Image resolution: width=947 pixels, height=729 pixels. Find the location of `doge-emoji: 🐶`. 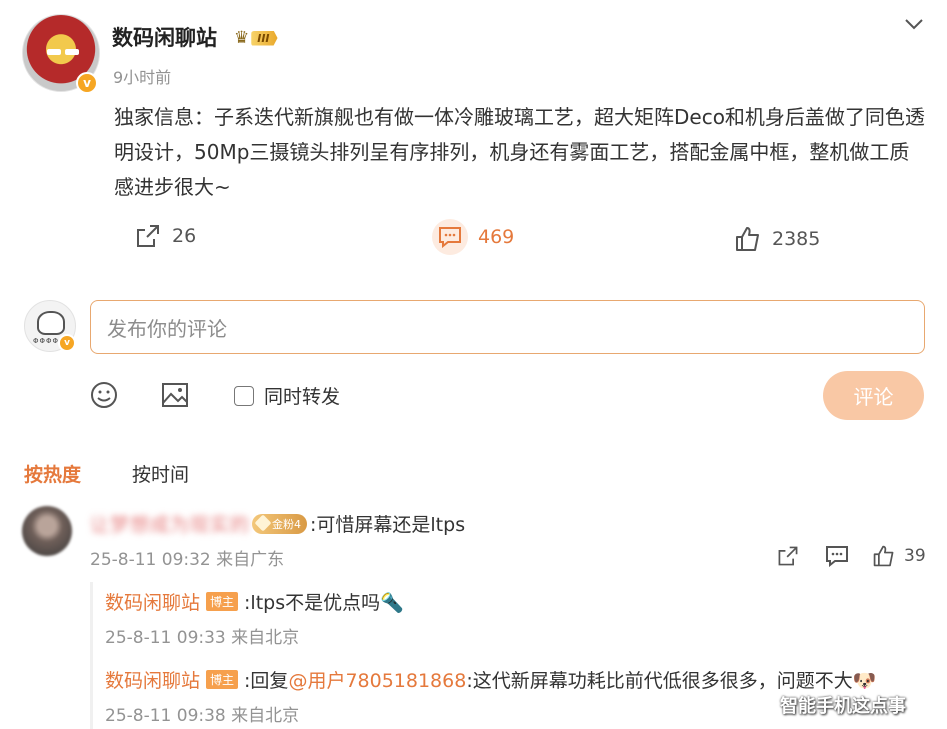

doge-emoji: 🐶 is located at coordinates (864, 681).